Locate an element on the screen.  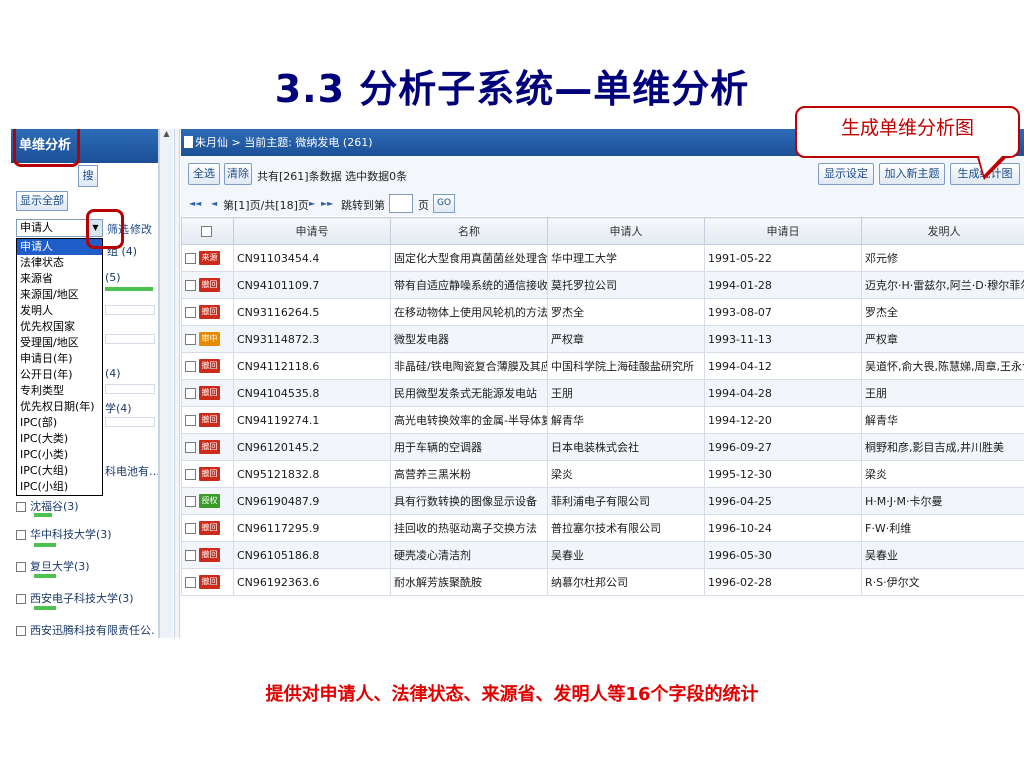
search-button: 搜 is located at coordinates (88, 176).